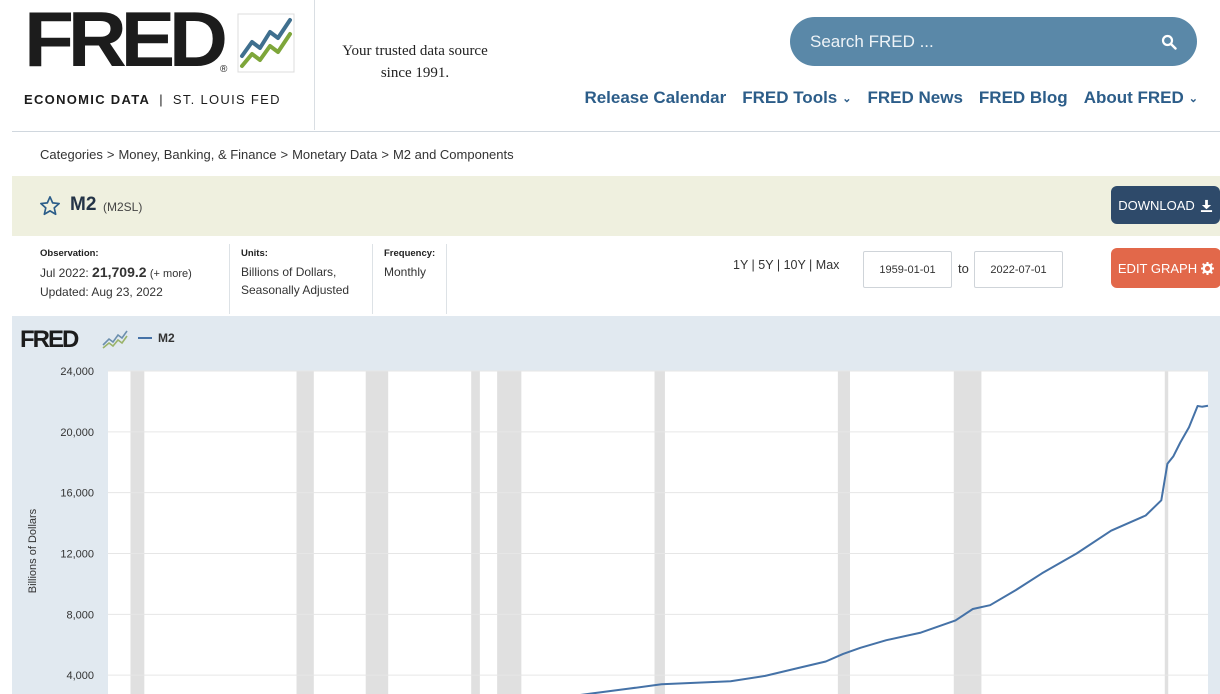  I want to click on nav-fred-tools: FRED Tools ⌄, so click(796, 98).